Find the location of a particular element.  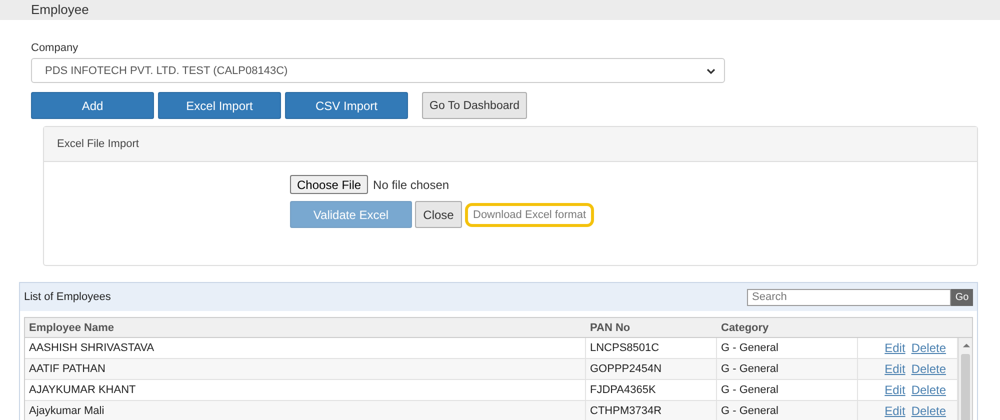

column-header: Category is located at coordinates (787, 328).